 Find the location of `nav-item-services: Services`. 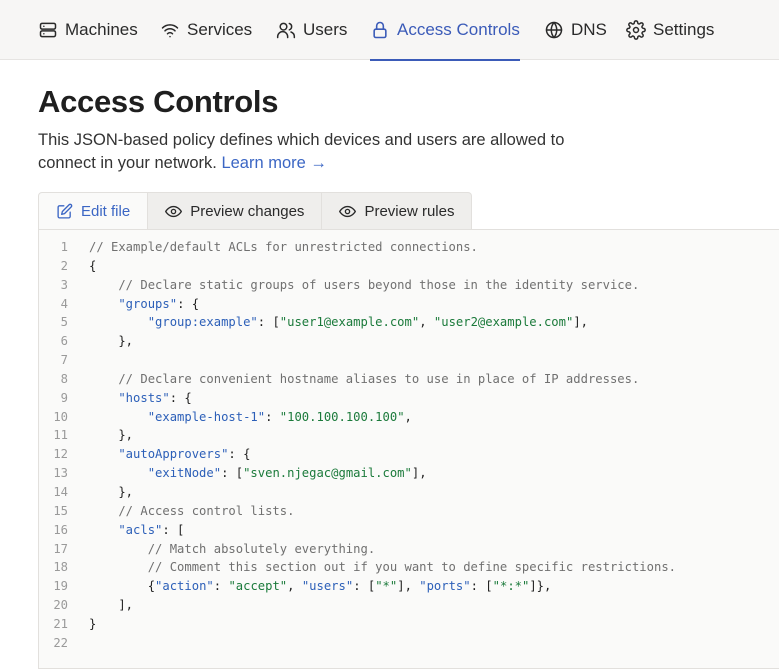

nav-item-services: Services is located at coordinates (206, 30).